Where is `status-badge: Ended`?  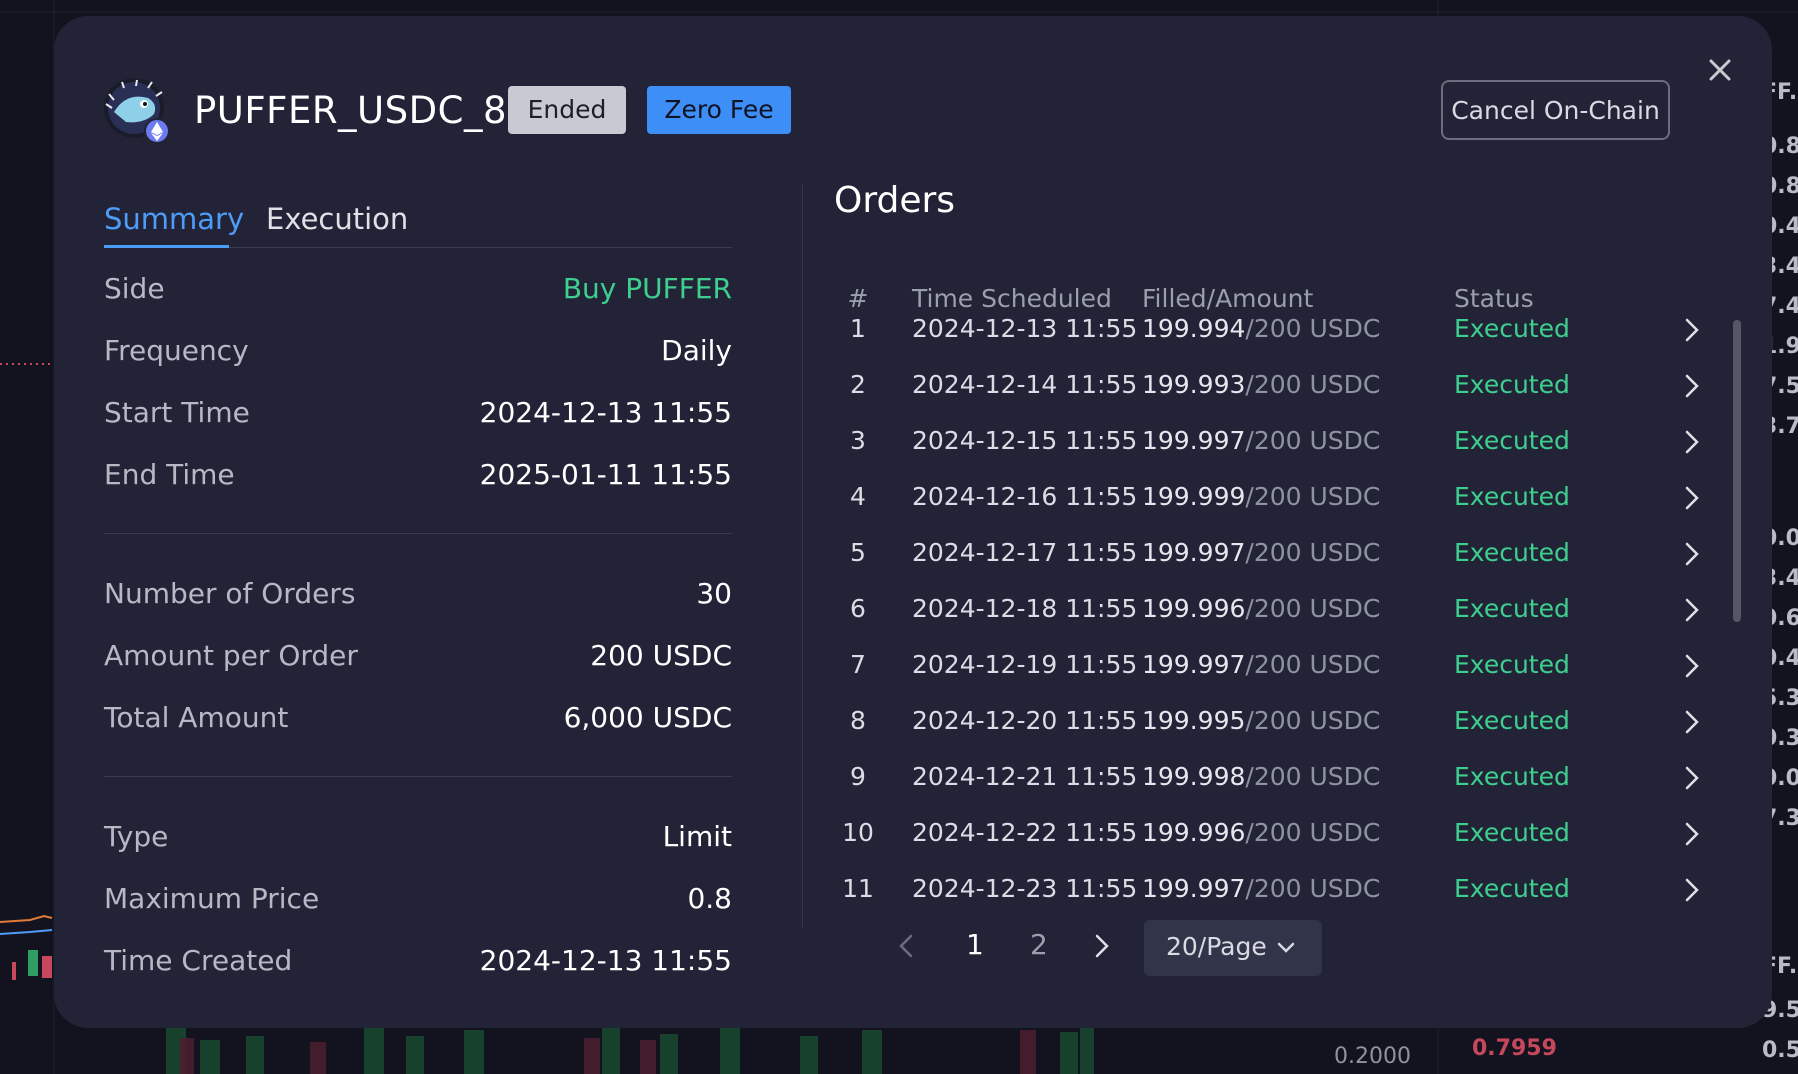 status-badge: Ended is located at coordinates (567, 110).